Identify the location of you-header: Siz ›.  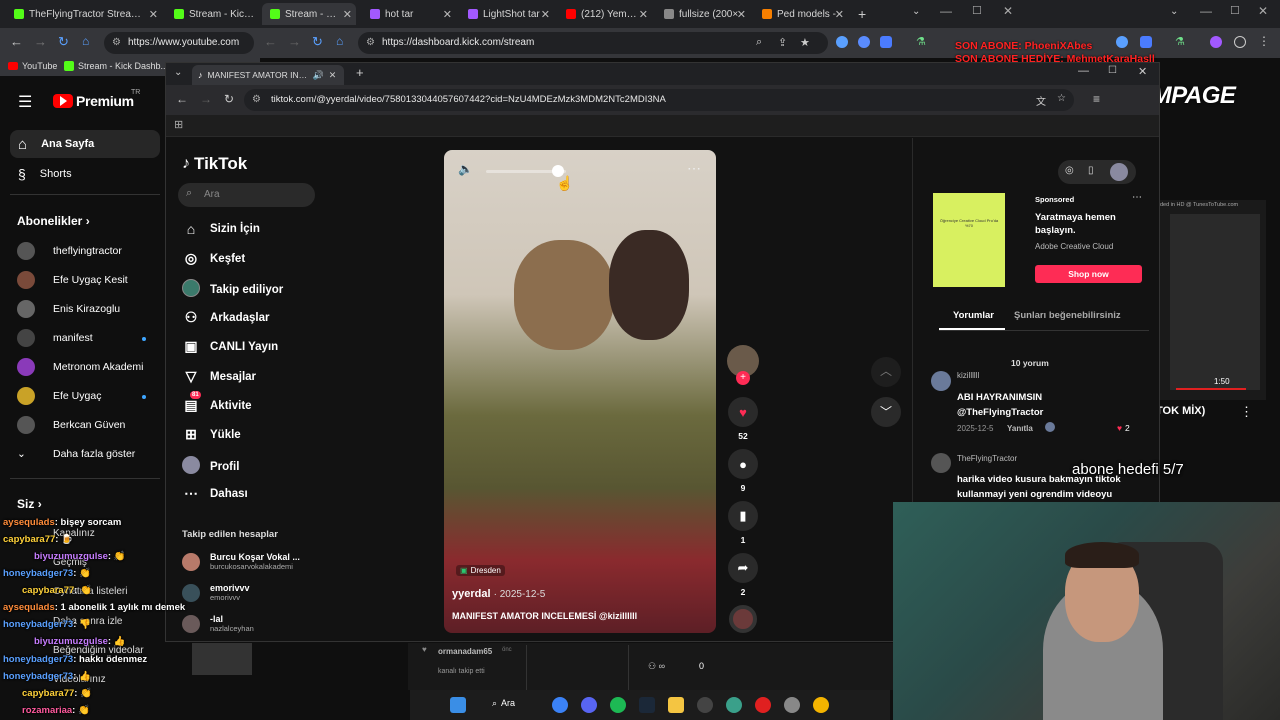
(29, 504).